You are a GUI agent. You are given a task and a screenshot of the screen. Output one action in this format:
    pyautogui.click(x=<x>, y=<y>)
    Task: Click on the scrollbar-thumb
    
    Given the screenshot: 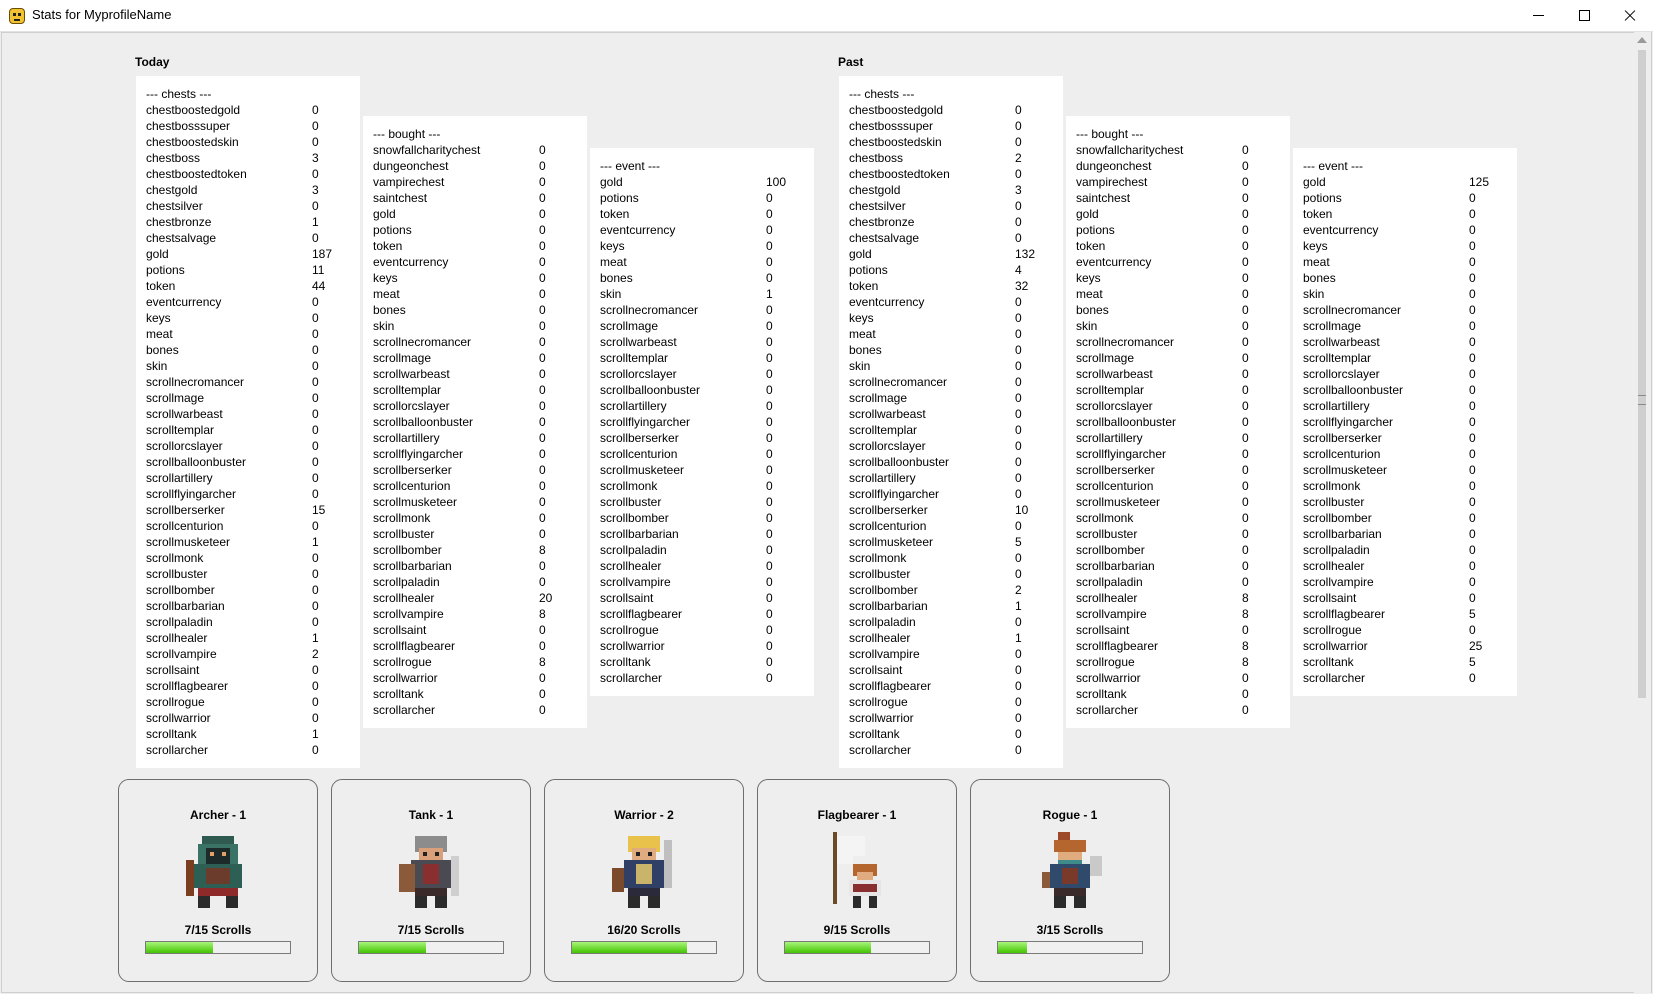 What is the action you would take?
    pyautogui.click(x=1642, y=374)
    